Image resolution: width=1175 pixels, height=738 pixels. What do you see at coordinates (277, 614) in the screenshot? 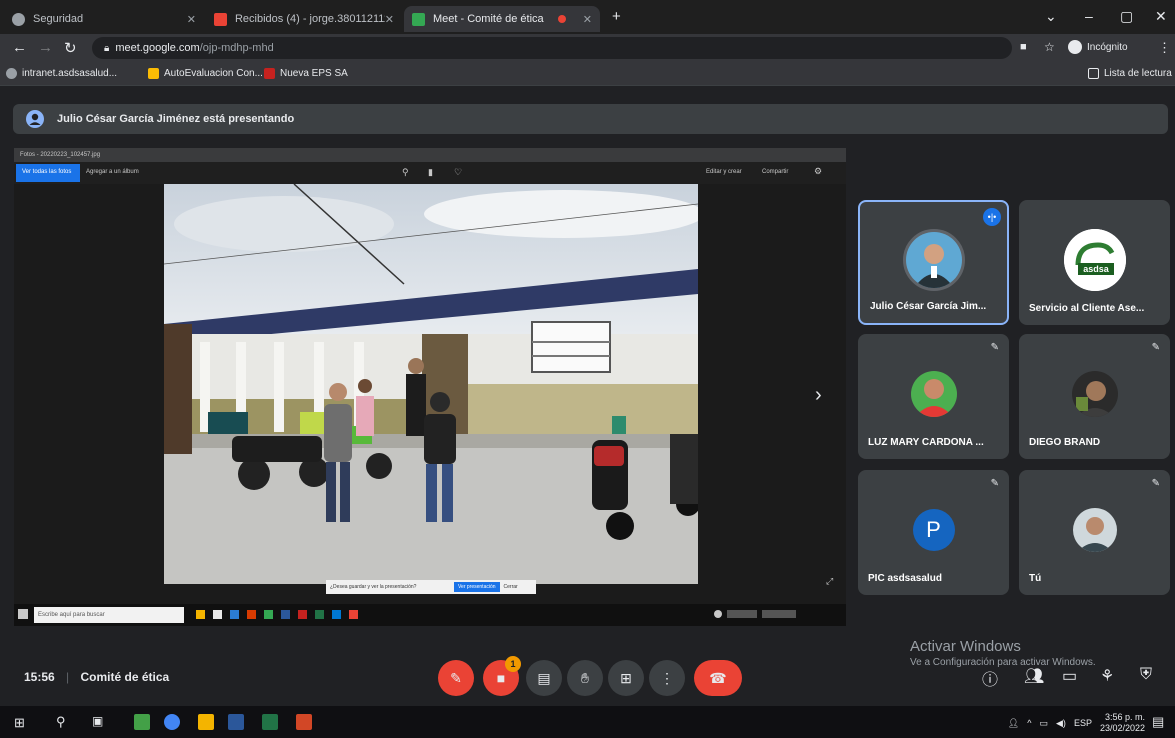
I see `shared-taskbar-apps` at bounding box center [277, 614].